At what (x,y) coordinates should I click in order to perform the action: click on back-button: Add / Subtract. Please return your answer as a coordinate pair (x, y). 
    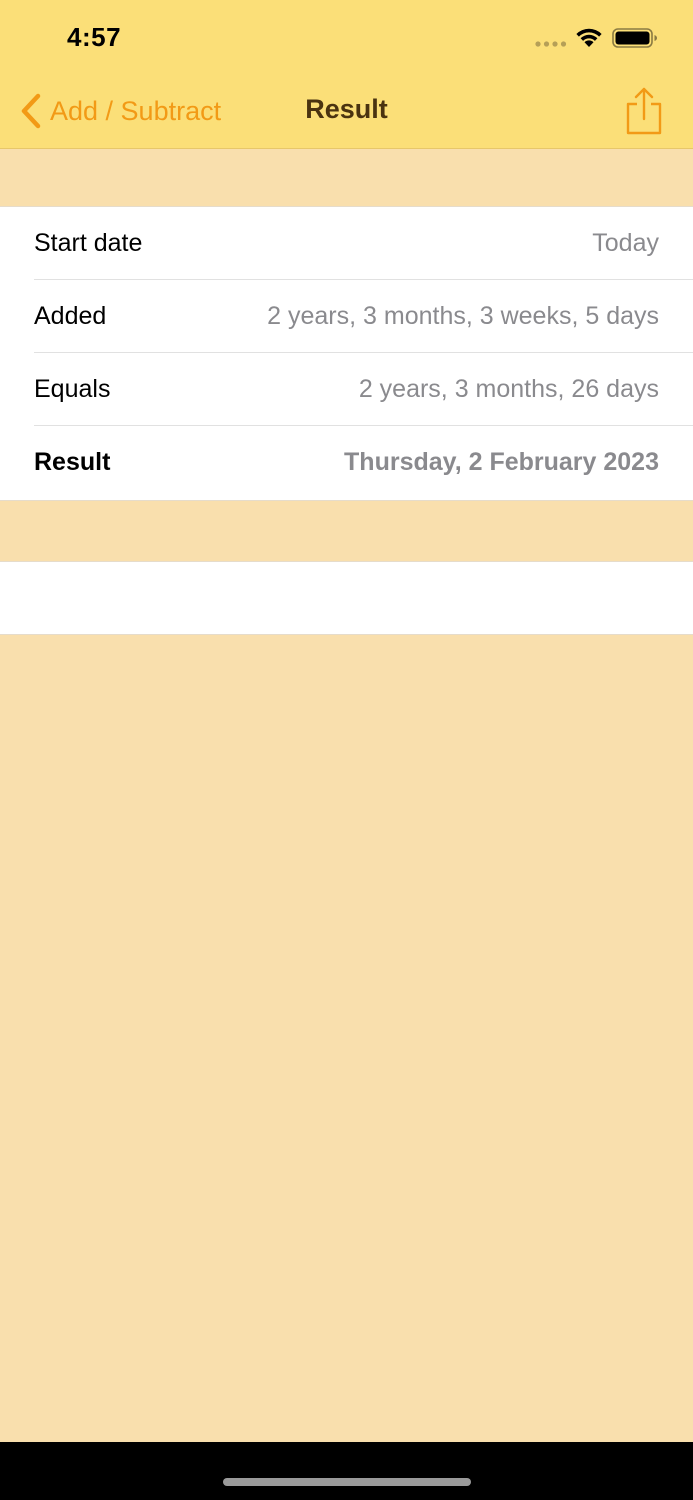
    Looking at the image, I should click on (119, 111).